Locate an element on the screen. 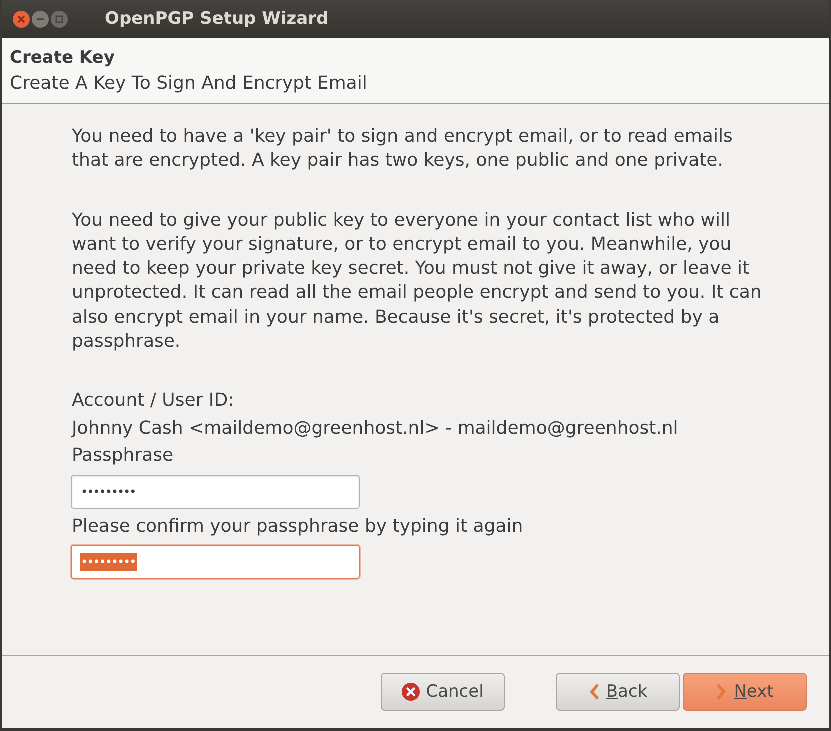  field-label: Passphrase is located at coordinates (123, 456).